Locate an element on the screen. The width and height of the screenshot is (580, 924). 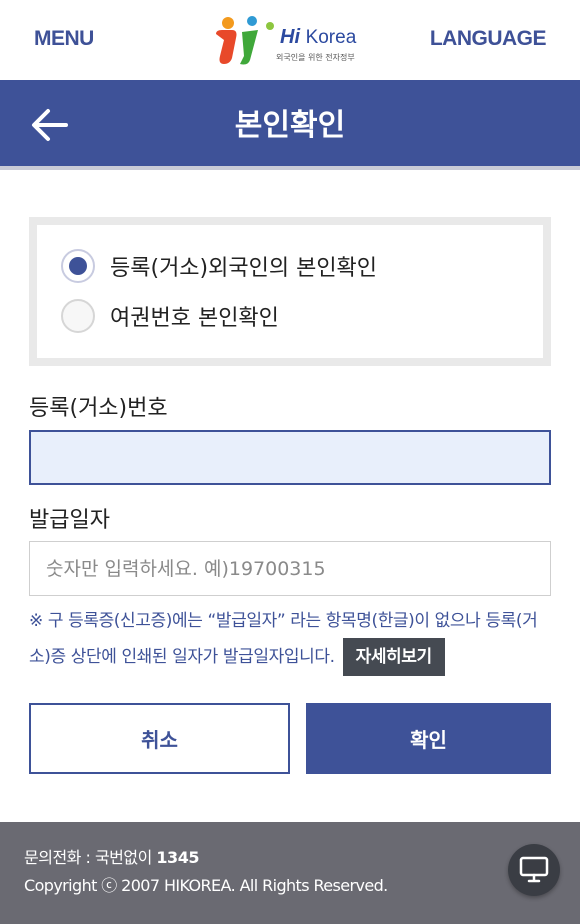
page-title: 본인확인 is located at coordinates (290, 125).